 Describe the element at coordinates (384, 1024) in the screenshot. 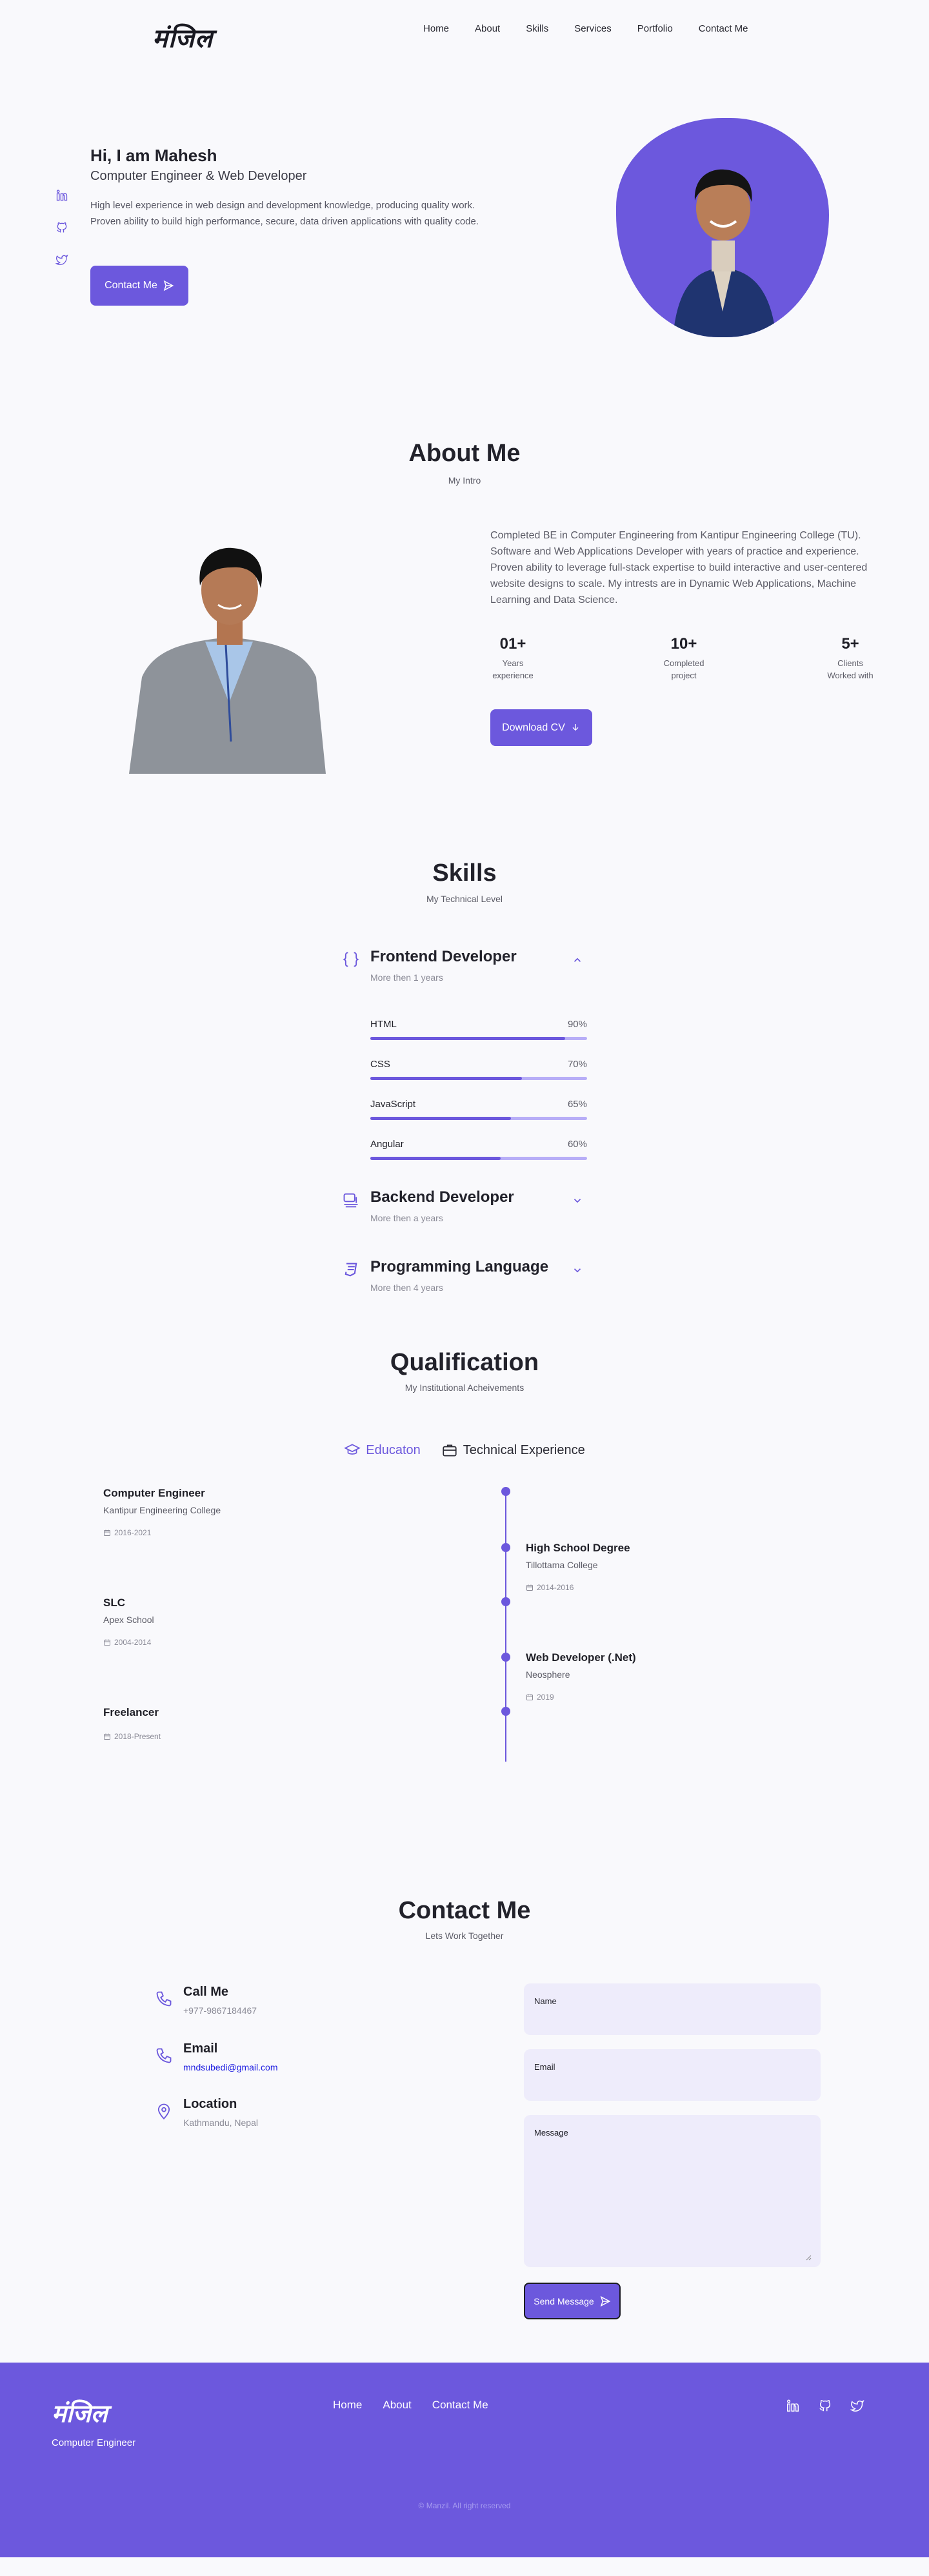

I see `skill-name: HTML` at that location.